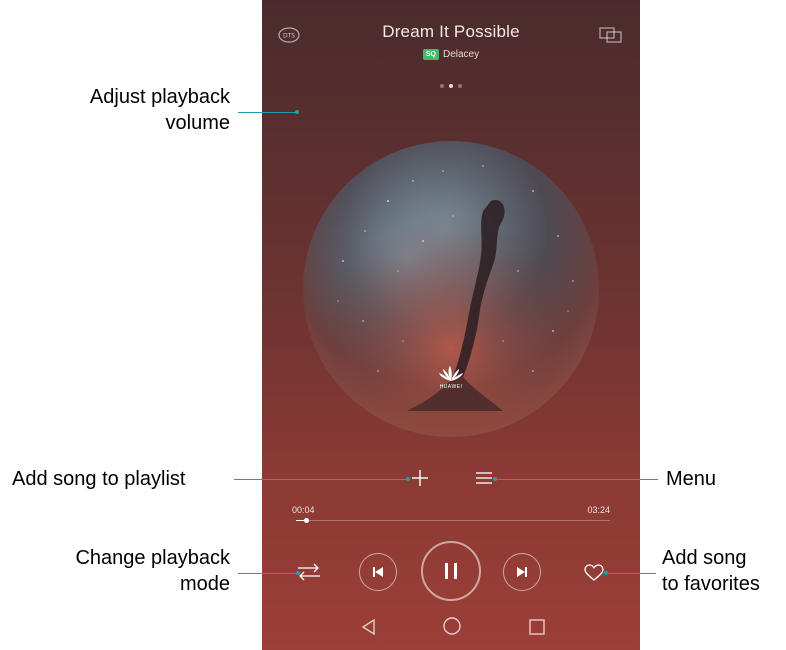 This screenshot has height=650, width=786. I want to click on recents-button, so click(537, 627).